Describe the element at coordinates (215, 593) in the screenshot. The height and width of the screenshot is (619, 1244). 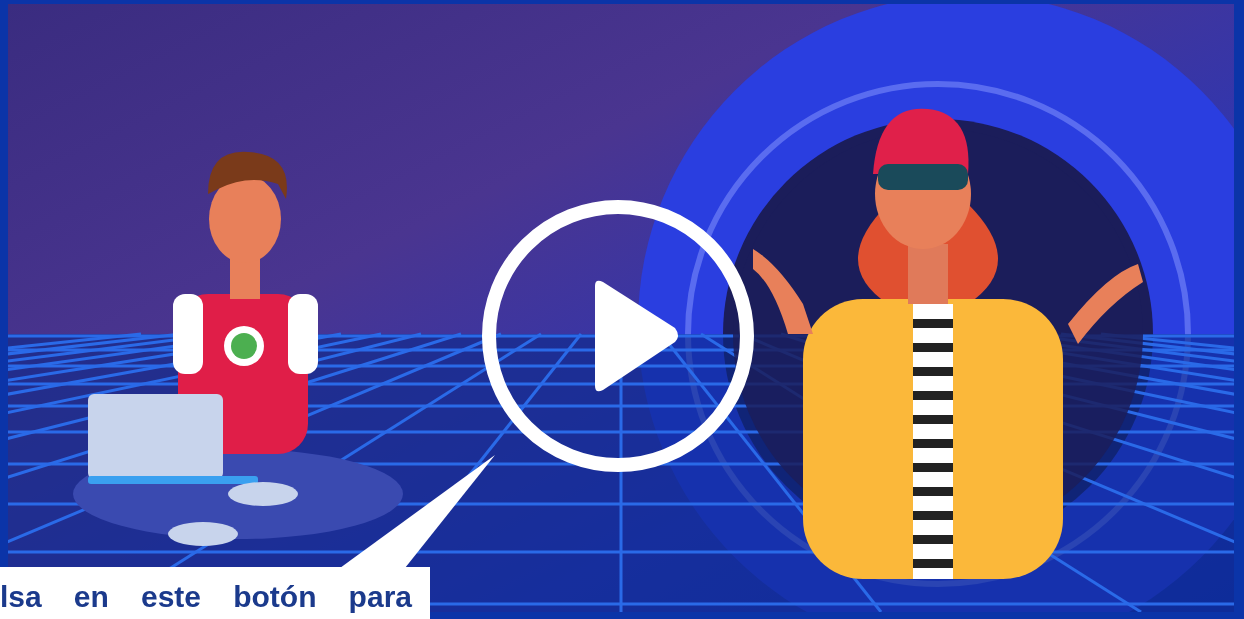
I see `callout-text: lsa en este botón para` at that location.